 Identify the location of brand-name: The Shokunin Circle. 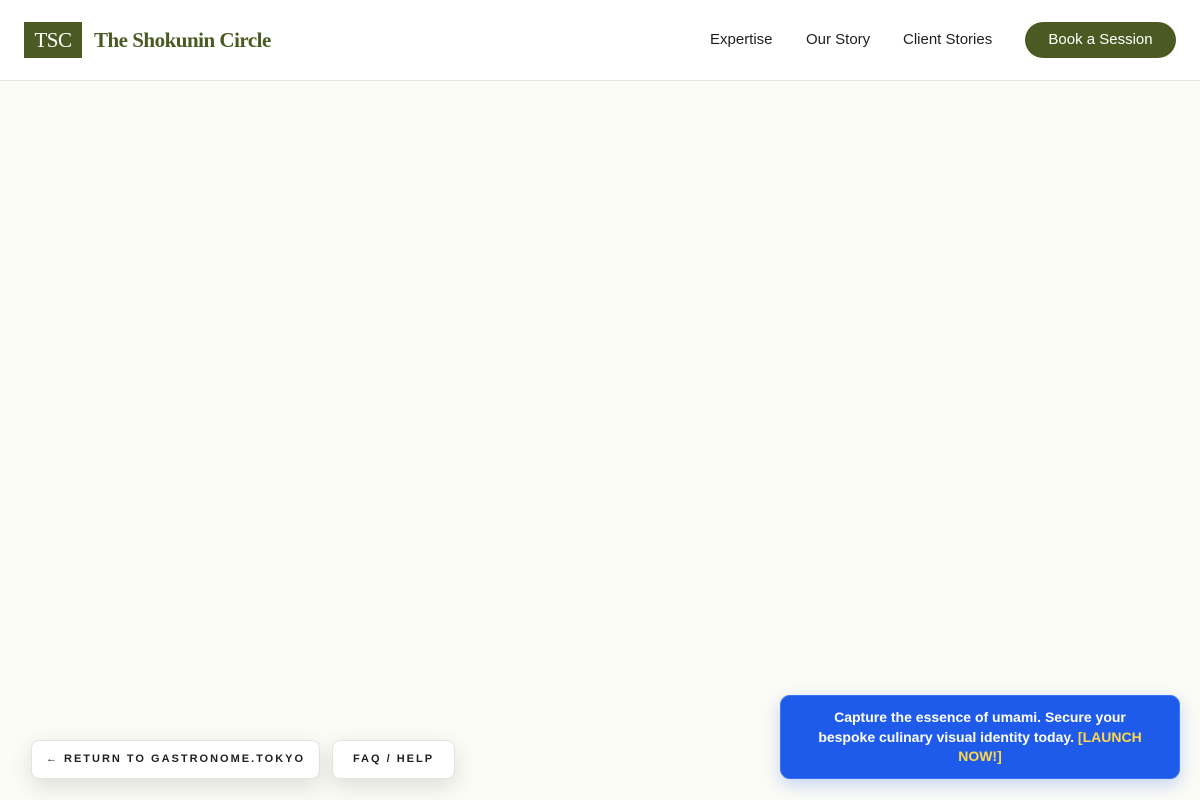
(182, 40).